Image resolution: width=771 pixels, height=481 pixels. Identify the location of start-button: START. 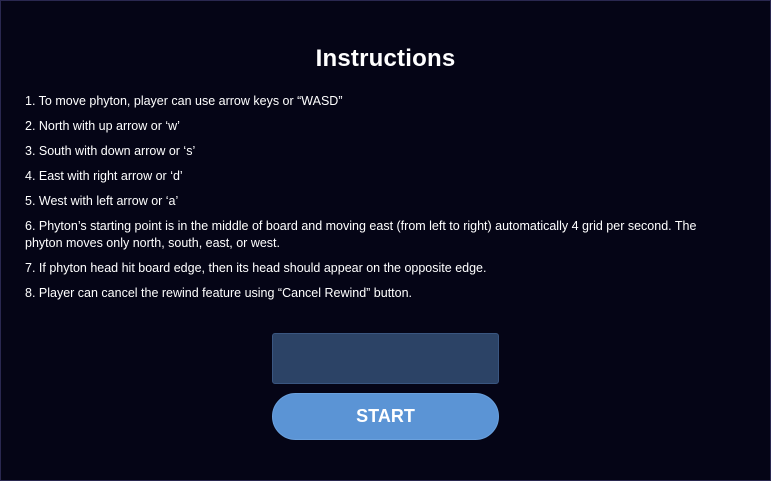
(385, 416).